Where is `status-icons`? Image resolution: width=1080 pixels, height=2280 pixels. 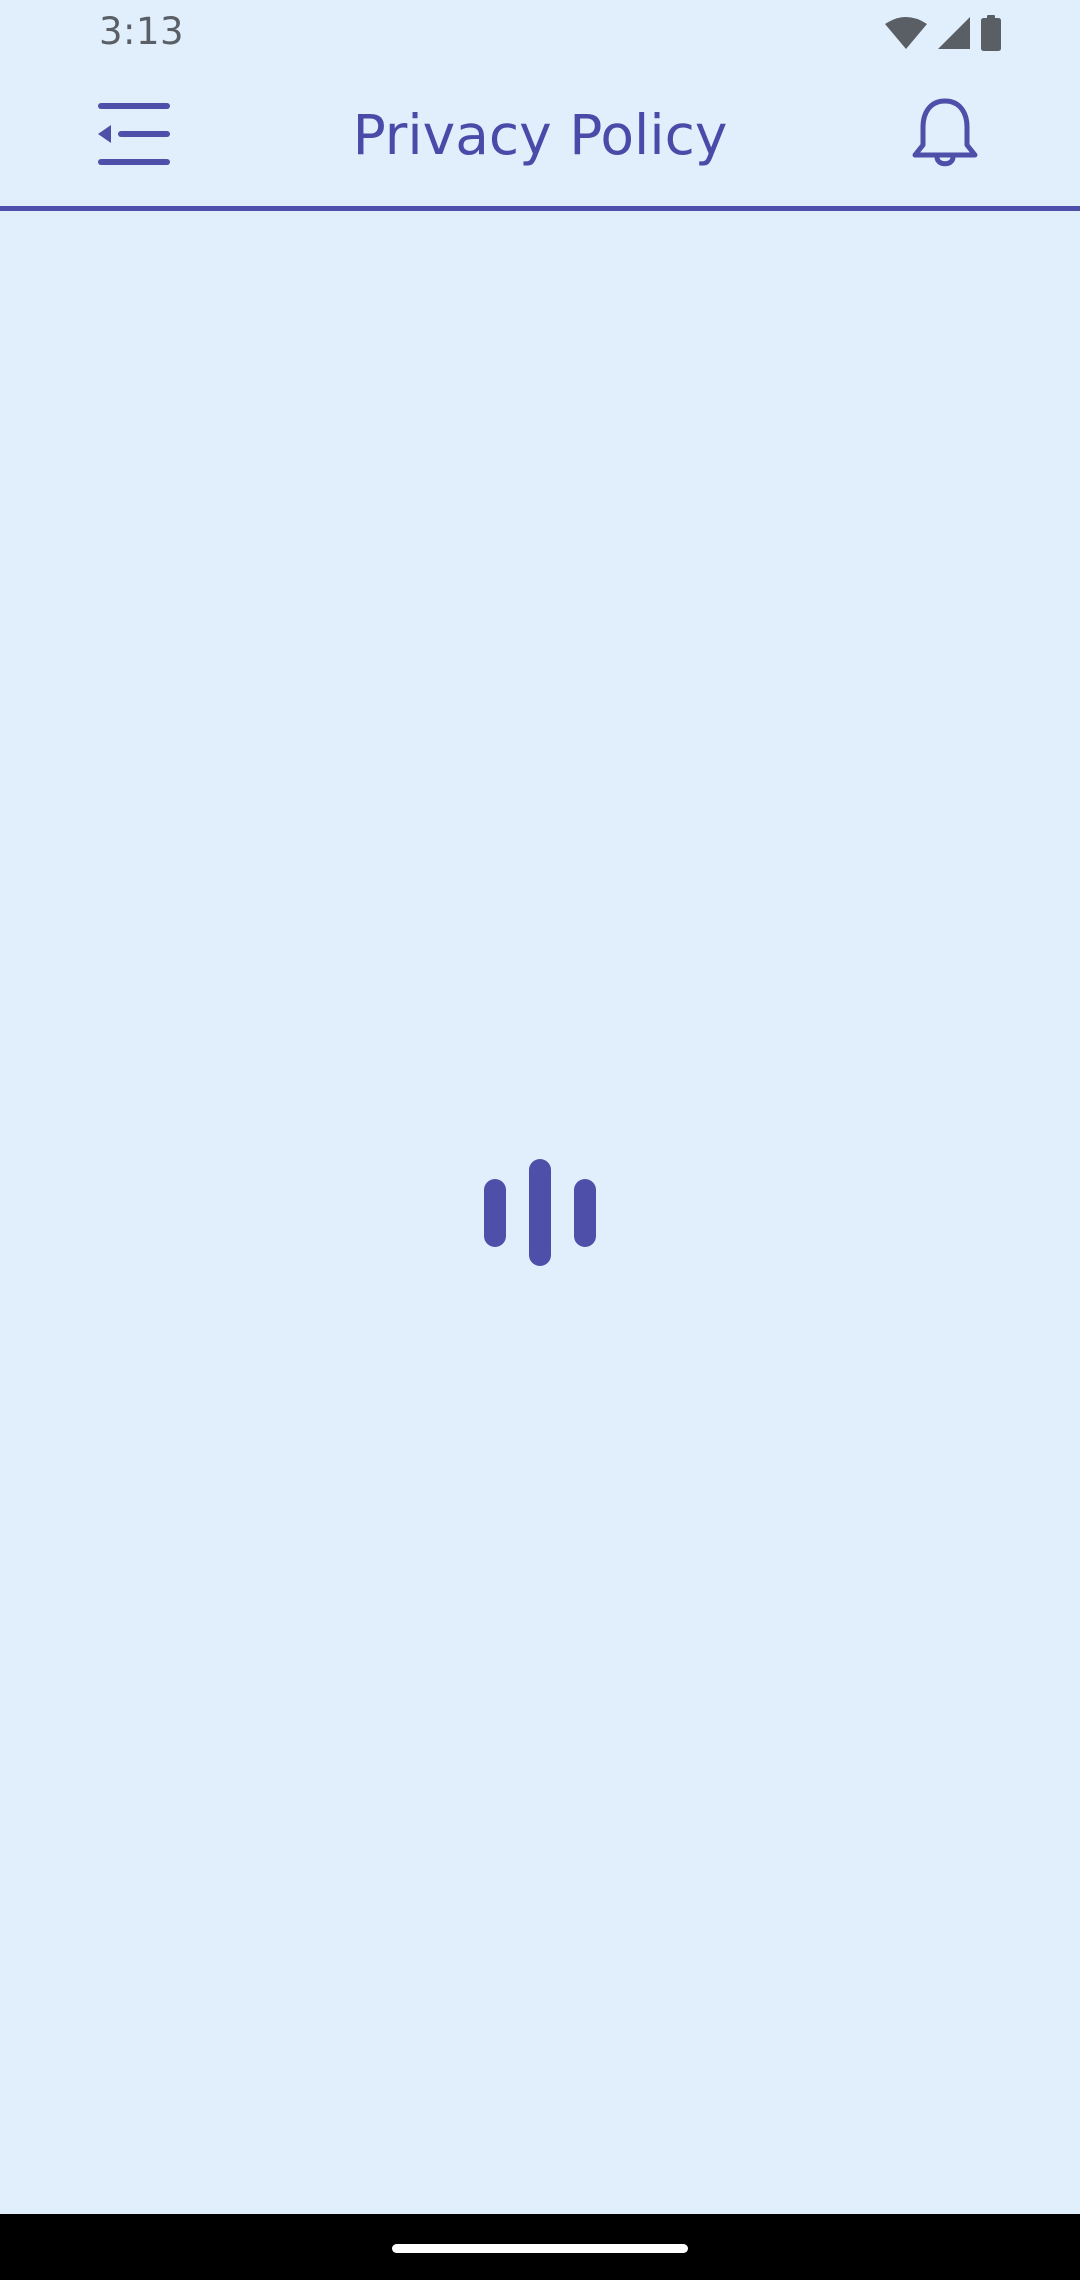 status-icons is located at coordinates (943, 33).